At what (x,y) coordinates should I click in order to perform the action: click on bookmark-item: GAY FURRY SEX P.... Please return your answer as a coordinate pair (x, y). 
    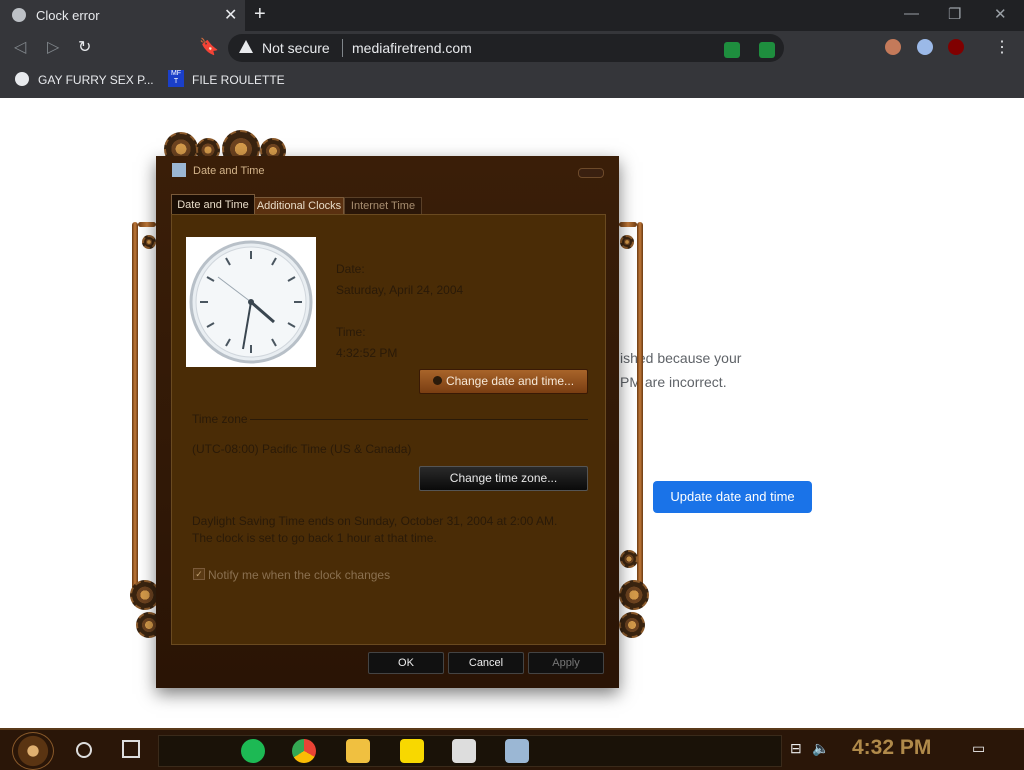
    Looking at the image, I should click on (96, 80).